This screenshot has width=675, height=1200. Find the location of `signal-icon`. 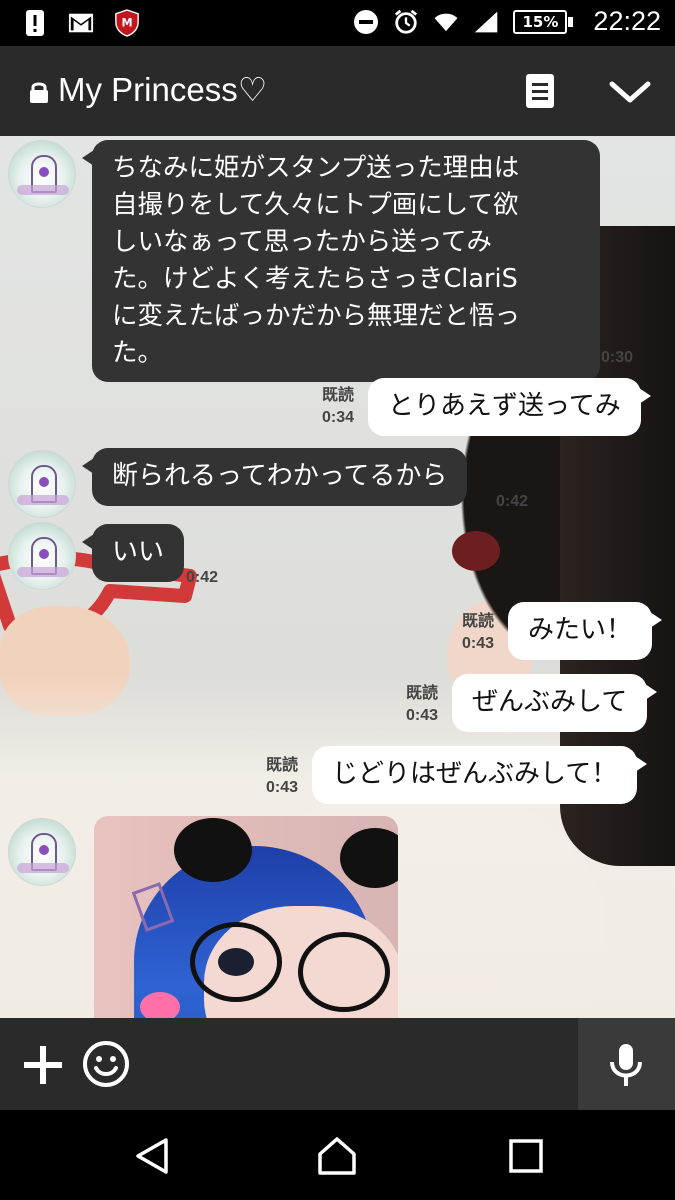

signal-icon is located at coordinates (486, 22).